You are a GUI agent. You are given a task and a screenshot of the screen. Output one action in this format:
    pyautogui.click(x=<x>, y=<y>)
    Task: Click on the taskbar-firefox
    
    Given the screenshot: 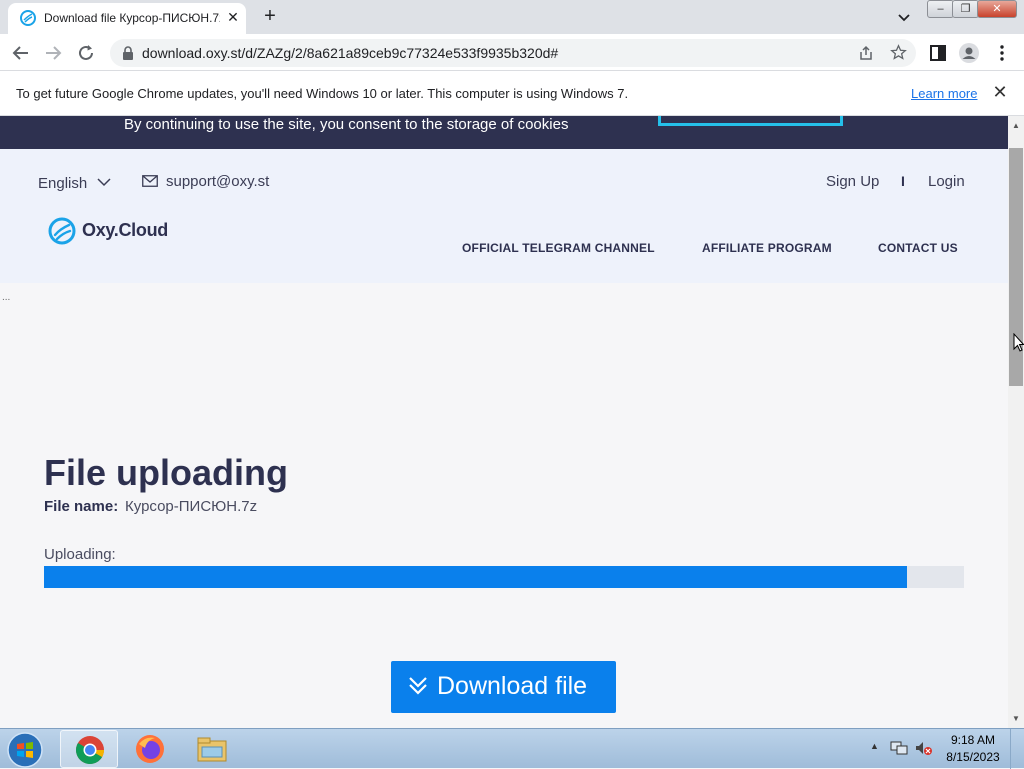 What is the action you would take?
    pyautogui.click(x=150, y=749)
    